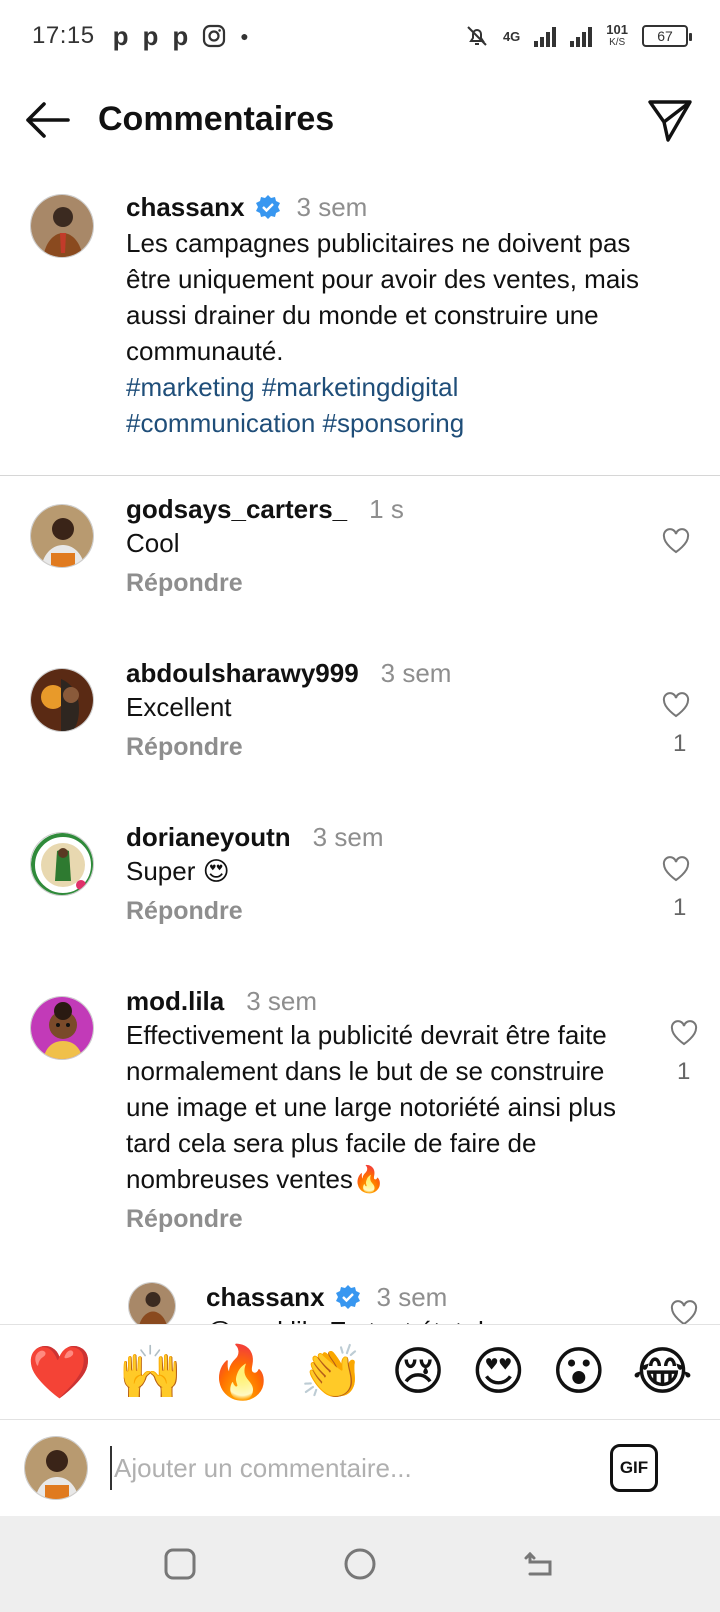 Image resolution: width=720 pixels, height=1612 pixels. Describe the element at coordinates (59, 1372) in the screenshot. I see `emoji-button: ❤️` at that location.